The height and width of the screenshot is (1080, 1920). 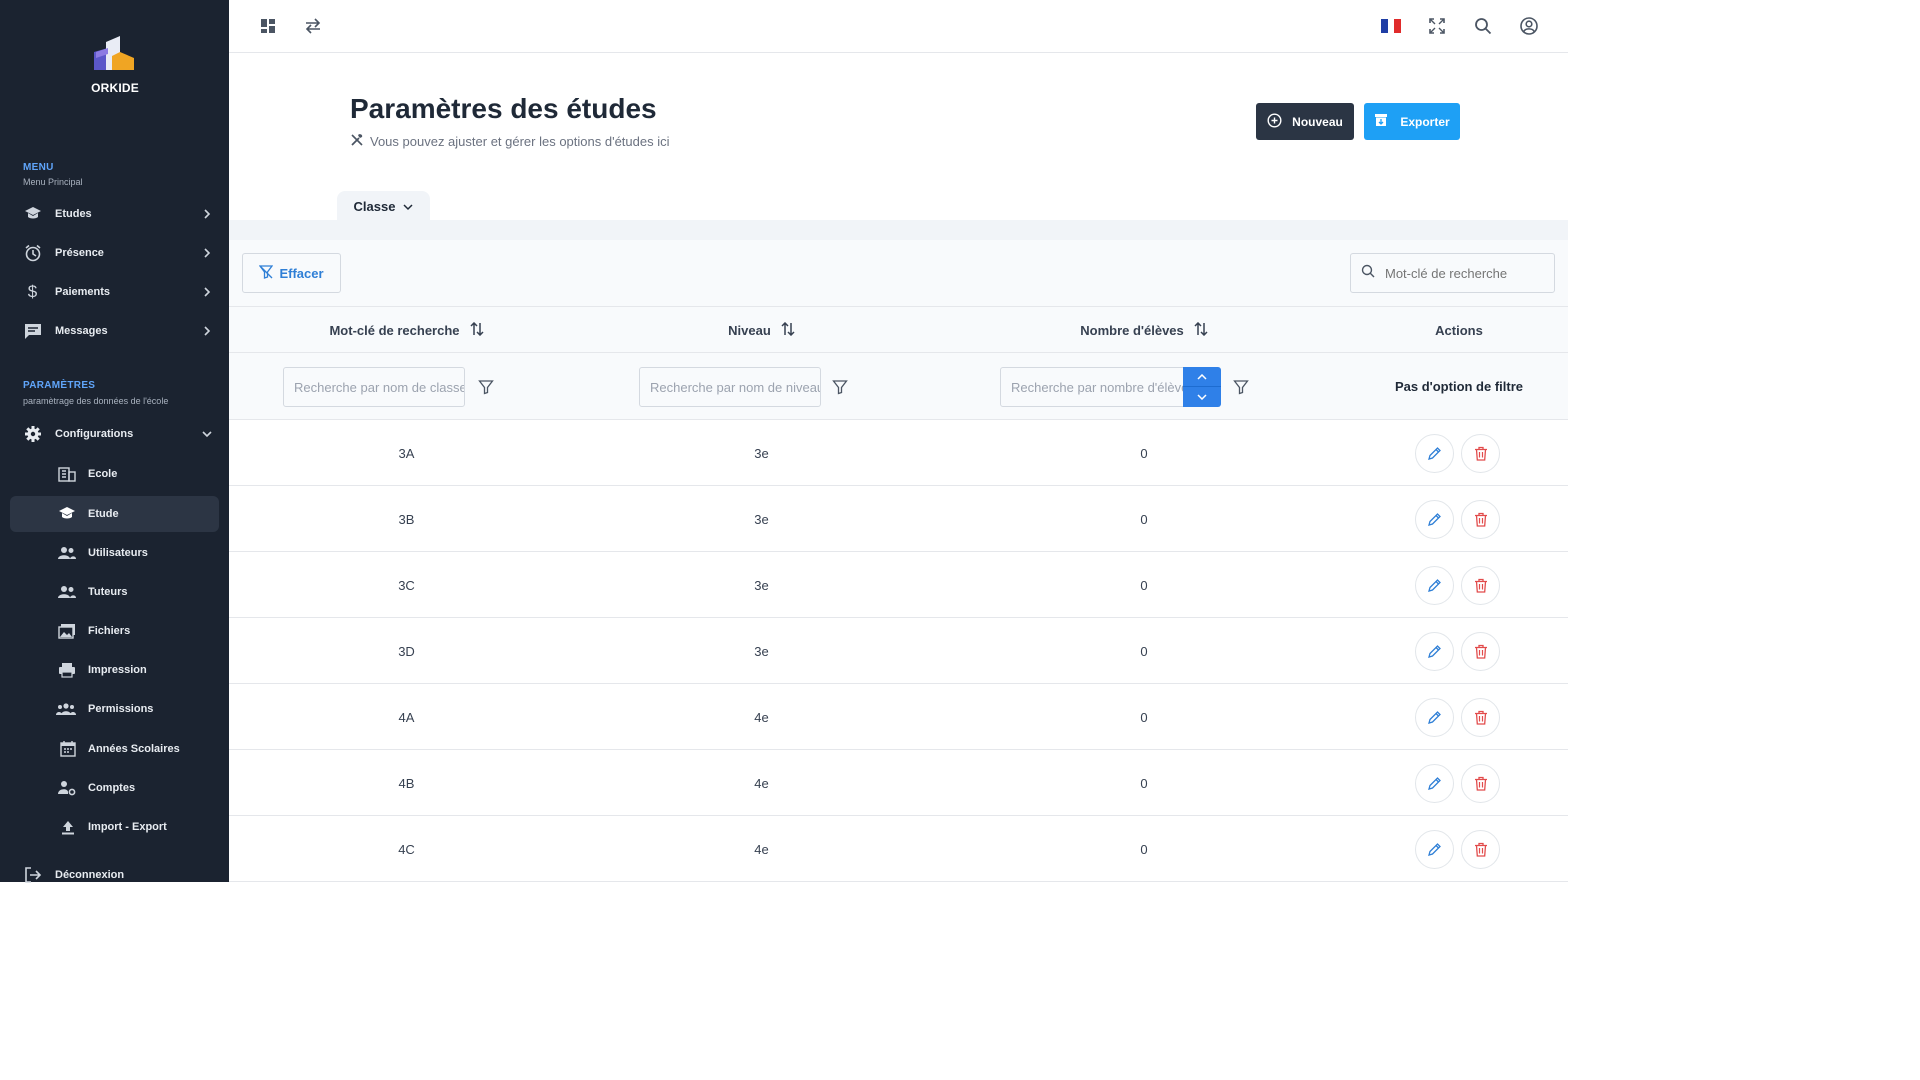 I want to click on chevron-up-icon, so click(x=1202, y=377).